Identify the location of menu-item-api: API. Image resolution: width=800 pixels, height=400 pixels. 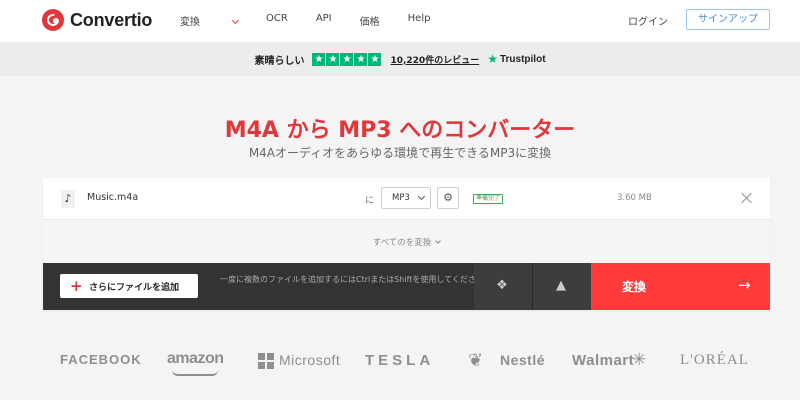
(324, 20).